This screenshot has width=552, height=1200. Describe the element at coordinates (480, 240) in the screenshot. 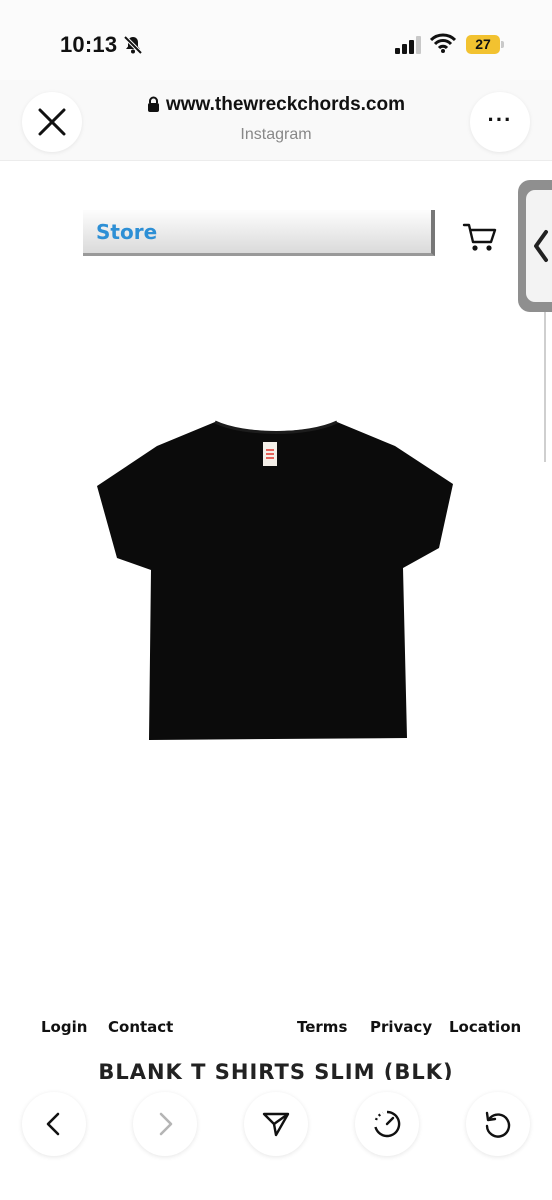

I see `cart-icon` at that location.